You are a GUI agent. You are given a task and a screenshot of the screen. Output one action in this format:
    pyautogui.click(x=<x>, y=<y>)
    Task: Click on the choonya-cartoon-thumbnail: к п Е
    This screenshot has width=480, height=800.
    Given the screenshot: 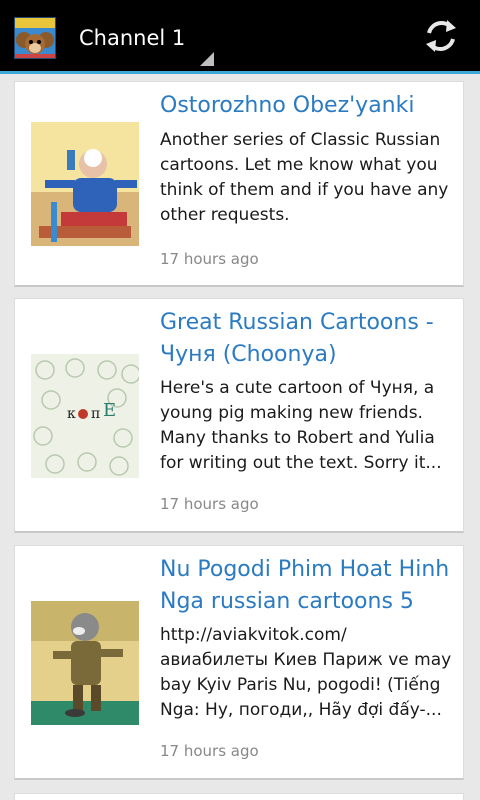 What is the action you would take?
    pyautogui.click(x=85, y=416)
    